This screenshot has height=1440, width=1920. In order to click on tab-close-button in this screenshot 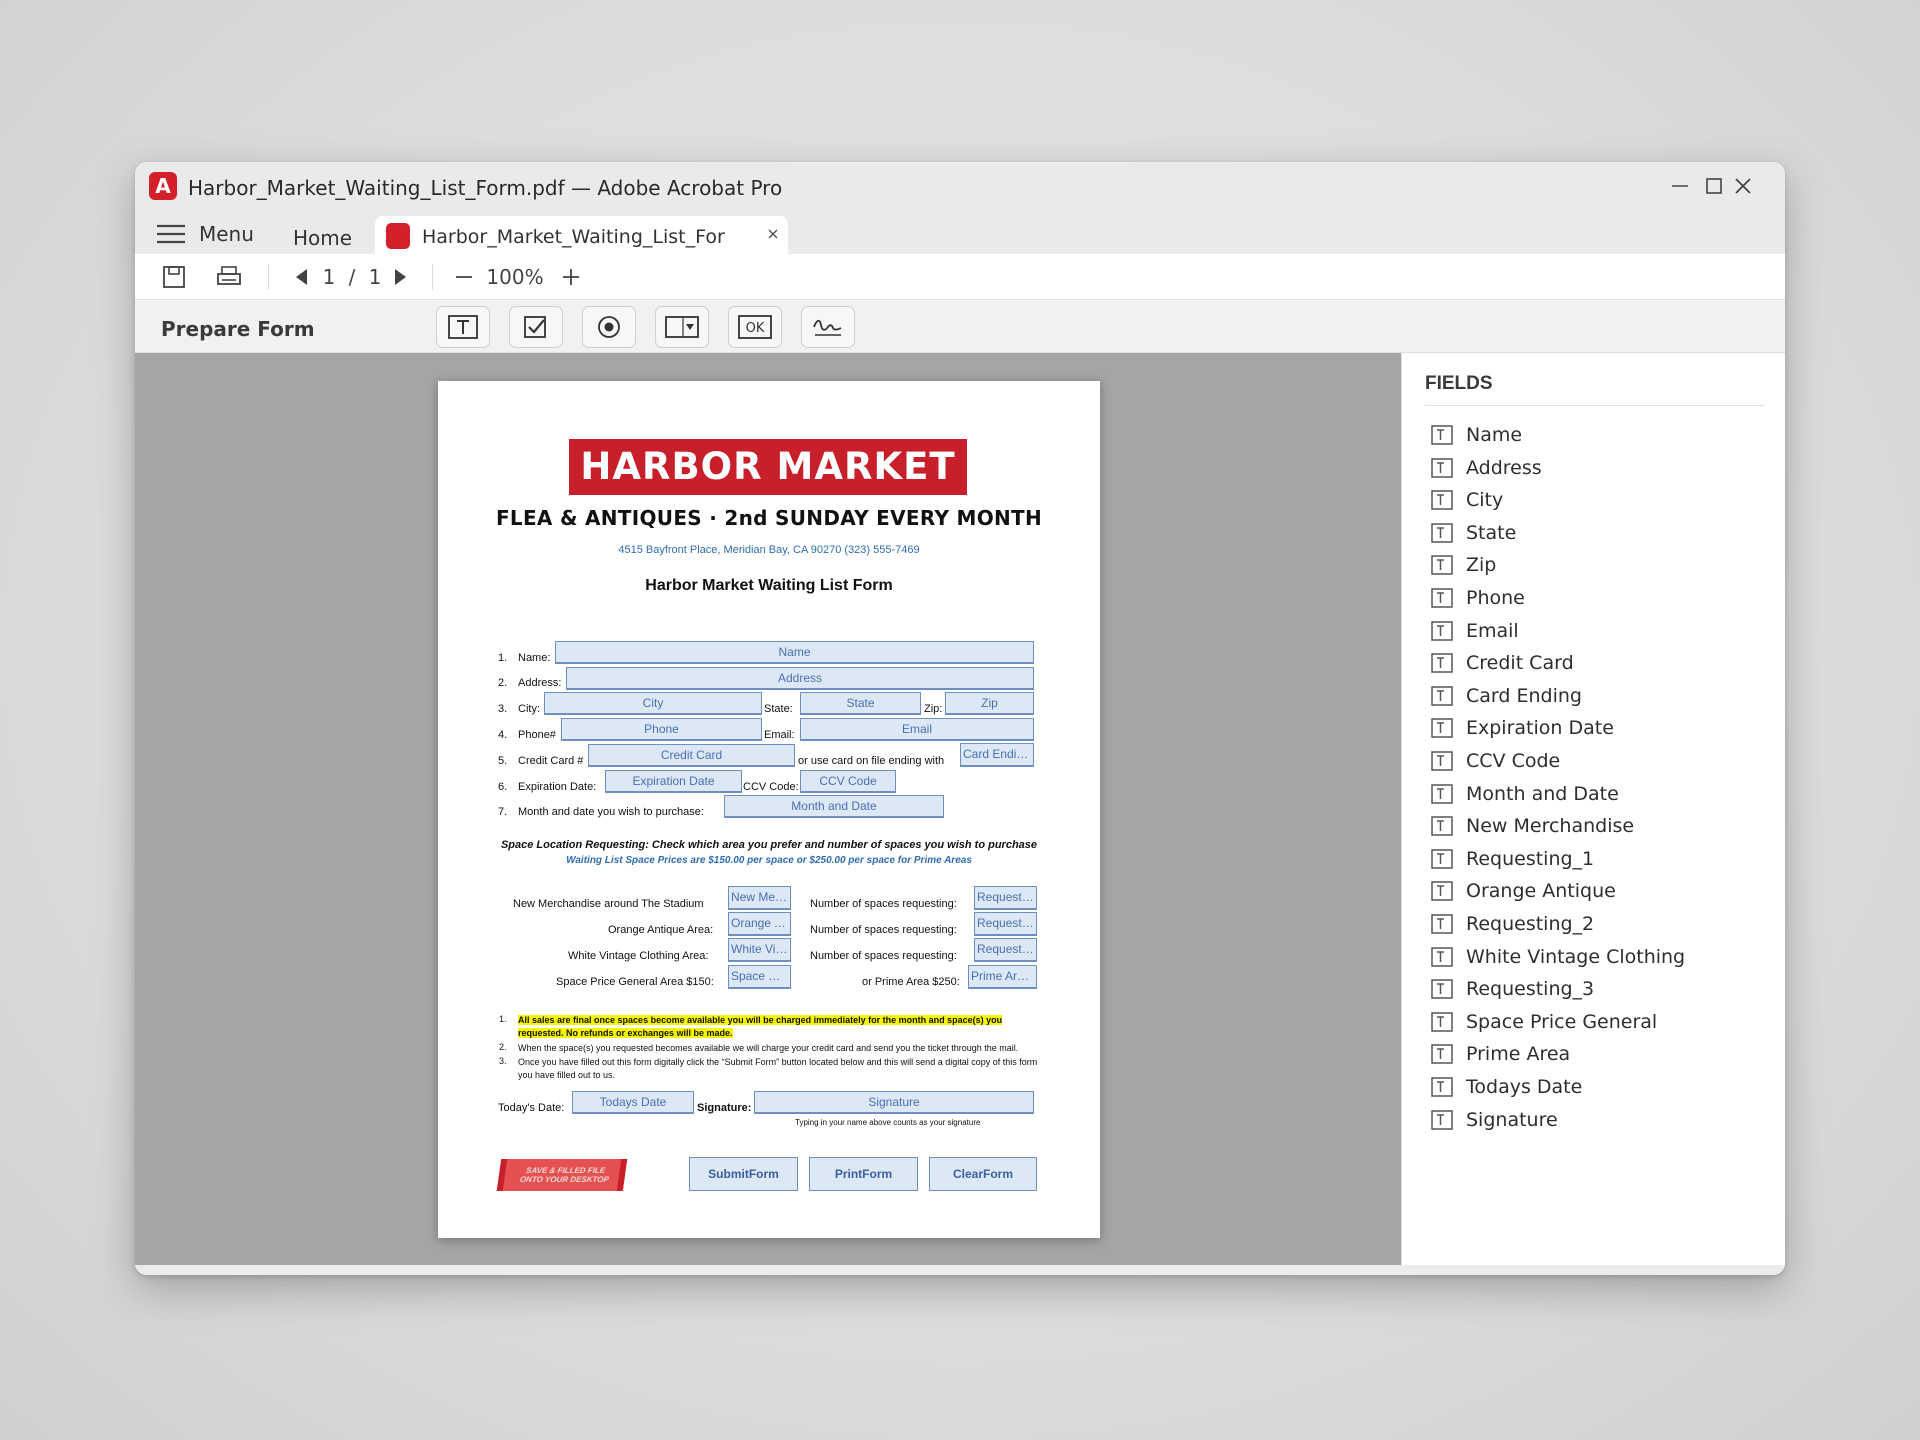, I will do `click(773, 234)`.